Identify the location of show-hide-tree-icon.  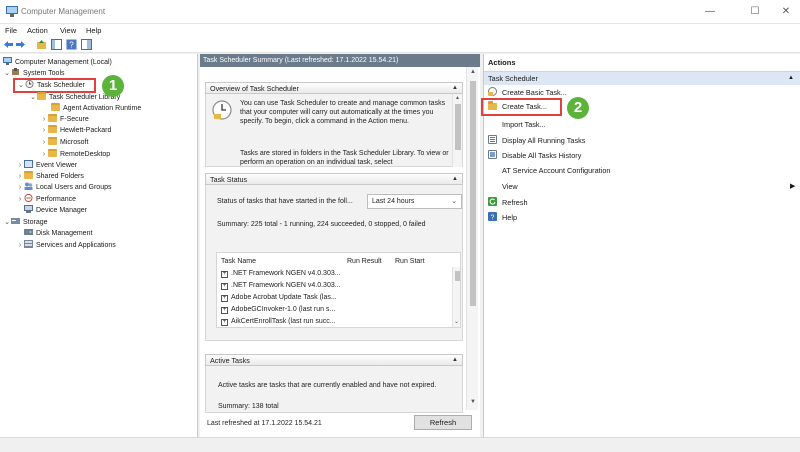
(56, 44).